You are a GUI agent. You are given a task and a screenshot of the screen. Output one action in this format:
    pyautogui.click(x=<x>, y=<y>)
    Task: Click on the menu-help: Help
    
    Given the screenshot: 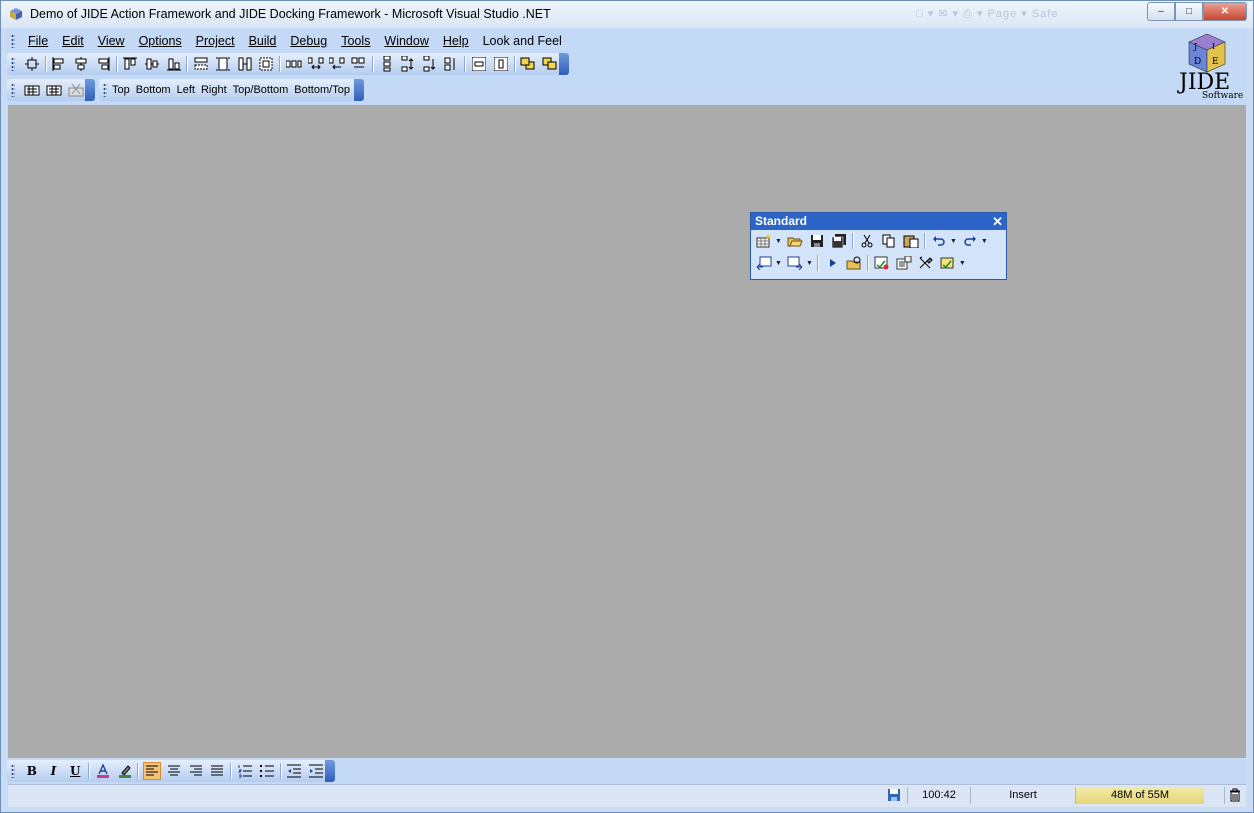 What is the action you would take?
    pyautogui.click(x=456, y=41)
    